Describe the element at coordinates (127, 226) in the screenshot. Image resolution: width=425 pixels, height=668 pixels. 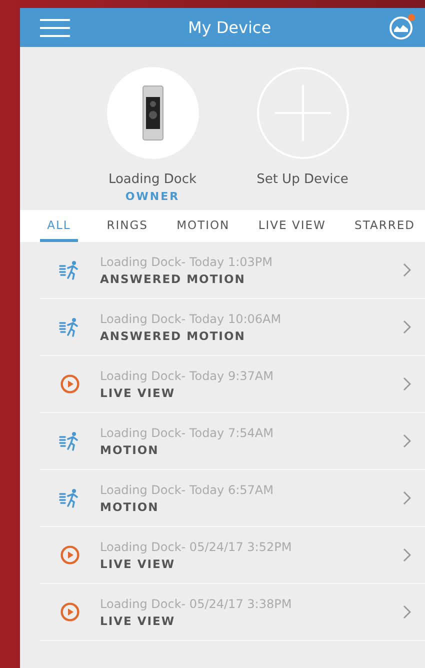
I see `filter-tab: RINGS` at that location.